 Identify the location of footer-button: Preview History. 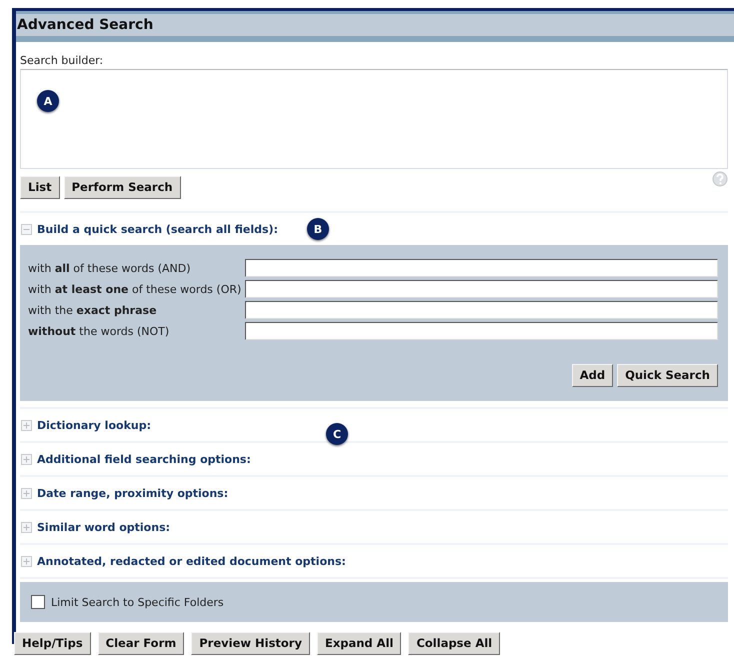
(250, 643).